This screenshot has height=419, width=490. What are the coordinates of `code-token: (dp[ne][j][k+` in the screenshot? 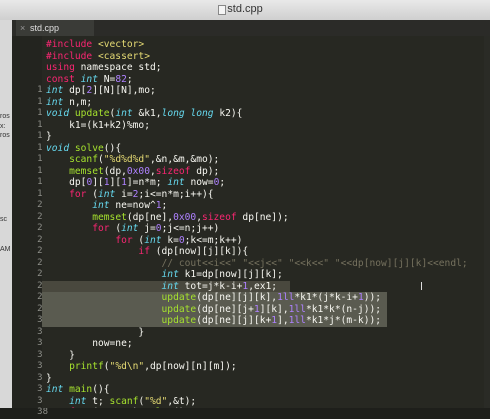 It's located at (234, 320).